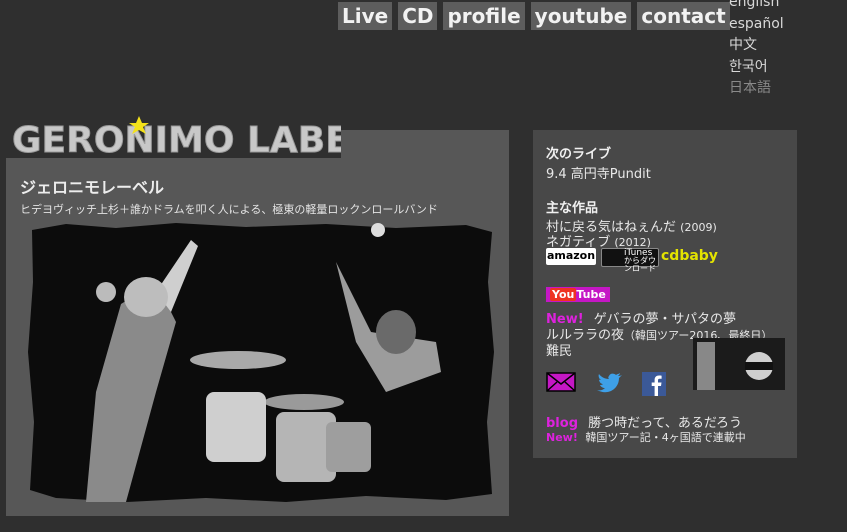 This screenshot has height=532, width=847. What do you see at coordinates (750, 88) in the screenshot?
I see `lang-japanese: 日本語` at bounding box center [750, 88].